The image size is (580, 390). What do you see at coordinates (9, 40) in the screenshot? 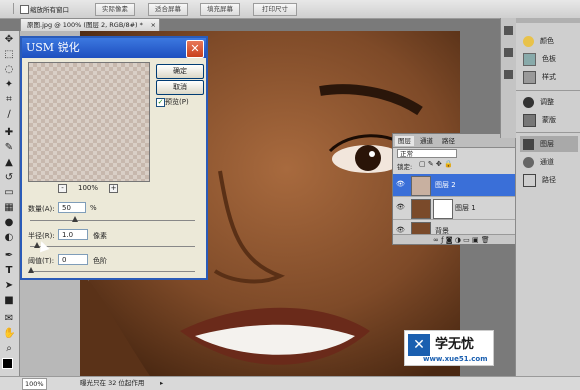
I see `move-icon: ✥` at bounding box center [9, 40].